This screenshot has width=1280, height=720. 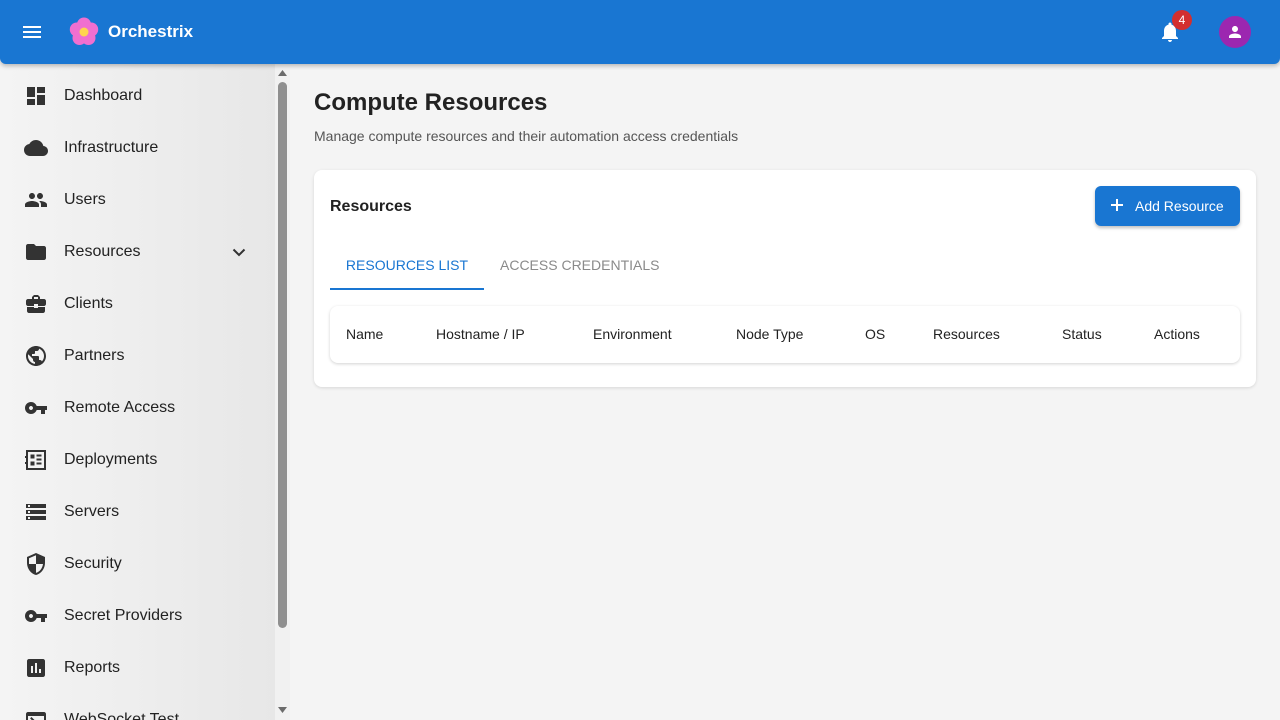 I want to click on page-title: Compute Resources, so click(x=431, y=102).